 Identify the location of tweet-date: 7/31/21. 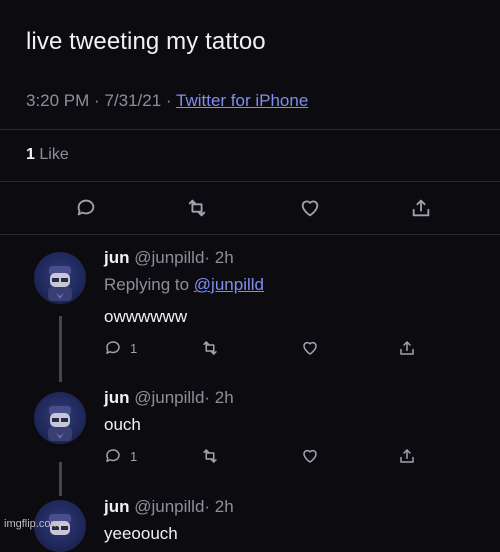
(133, 100).